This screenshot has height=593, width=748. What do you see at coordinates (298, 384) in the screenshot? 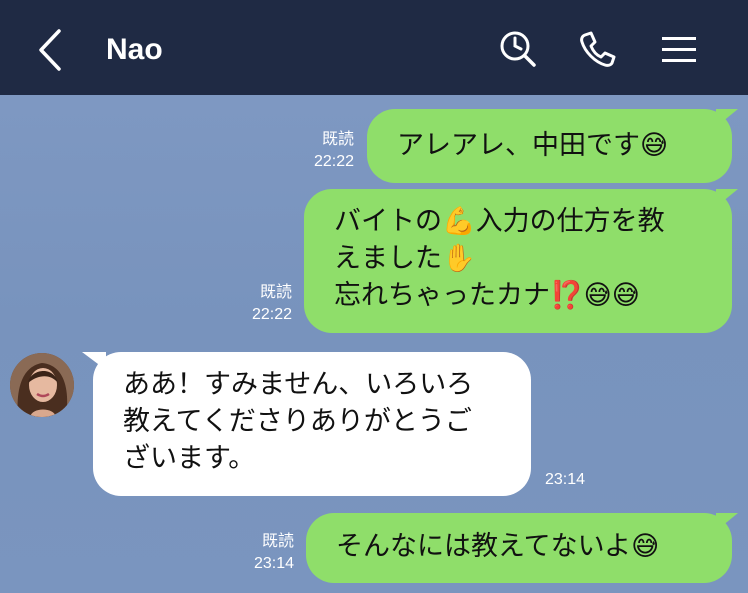
I see `message-line: ああ！すみません、いろいろ` at bounding box center [298, 384].